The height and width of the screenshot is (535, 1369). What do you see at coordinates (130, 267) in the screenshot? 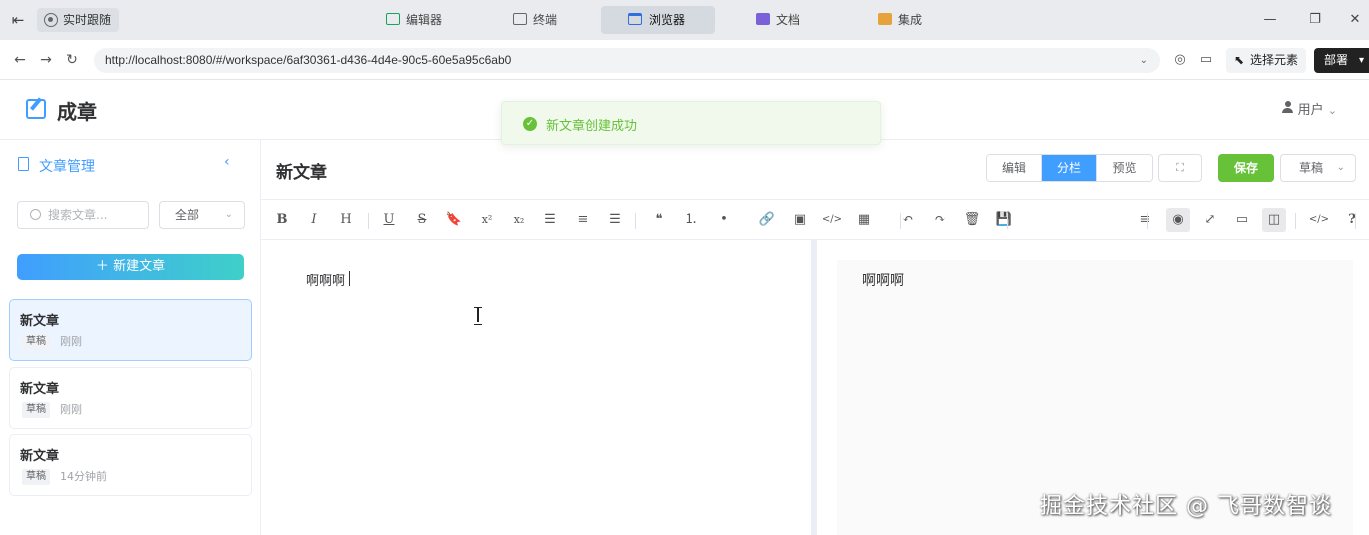
I see `new-article-button: ＋ 新建文章` at bounding box center [130, 267].